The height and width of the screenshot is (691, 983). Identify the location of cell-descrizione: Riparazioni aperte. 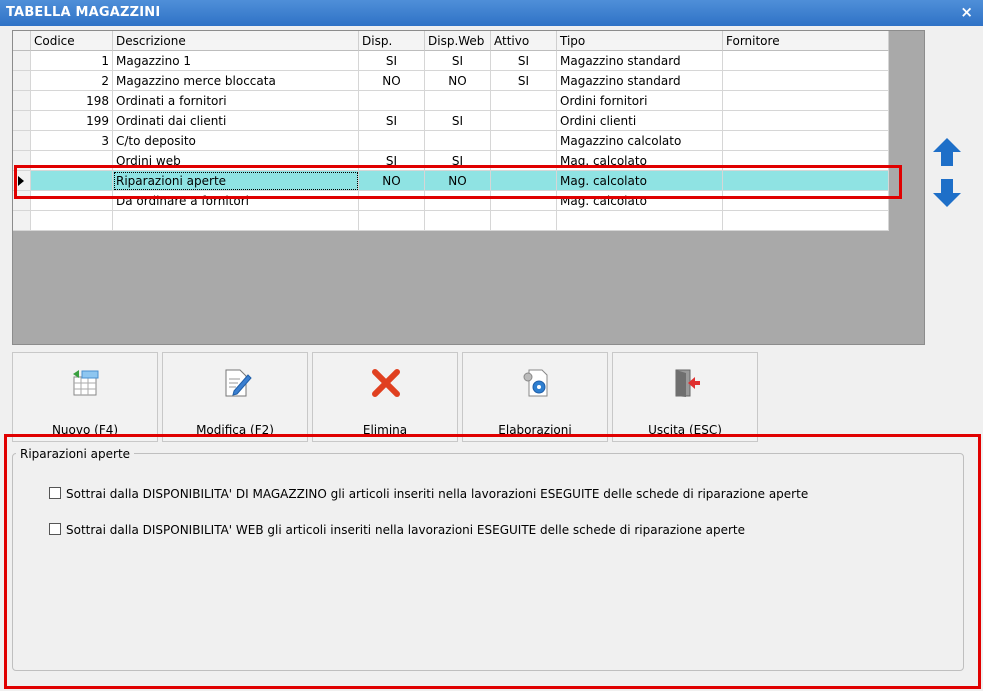
(236, 181).